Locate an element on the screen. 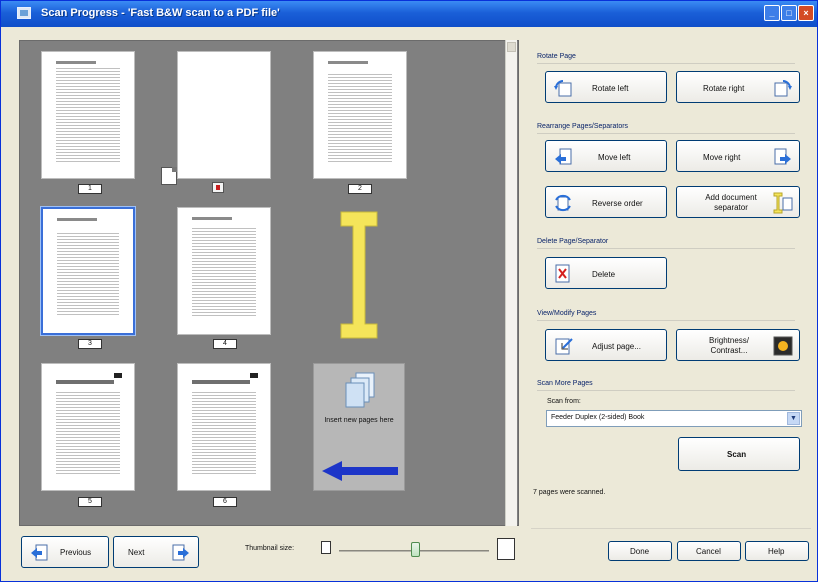  scrollbar-thumb is located at coordinates (511, 47).